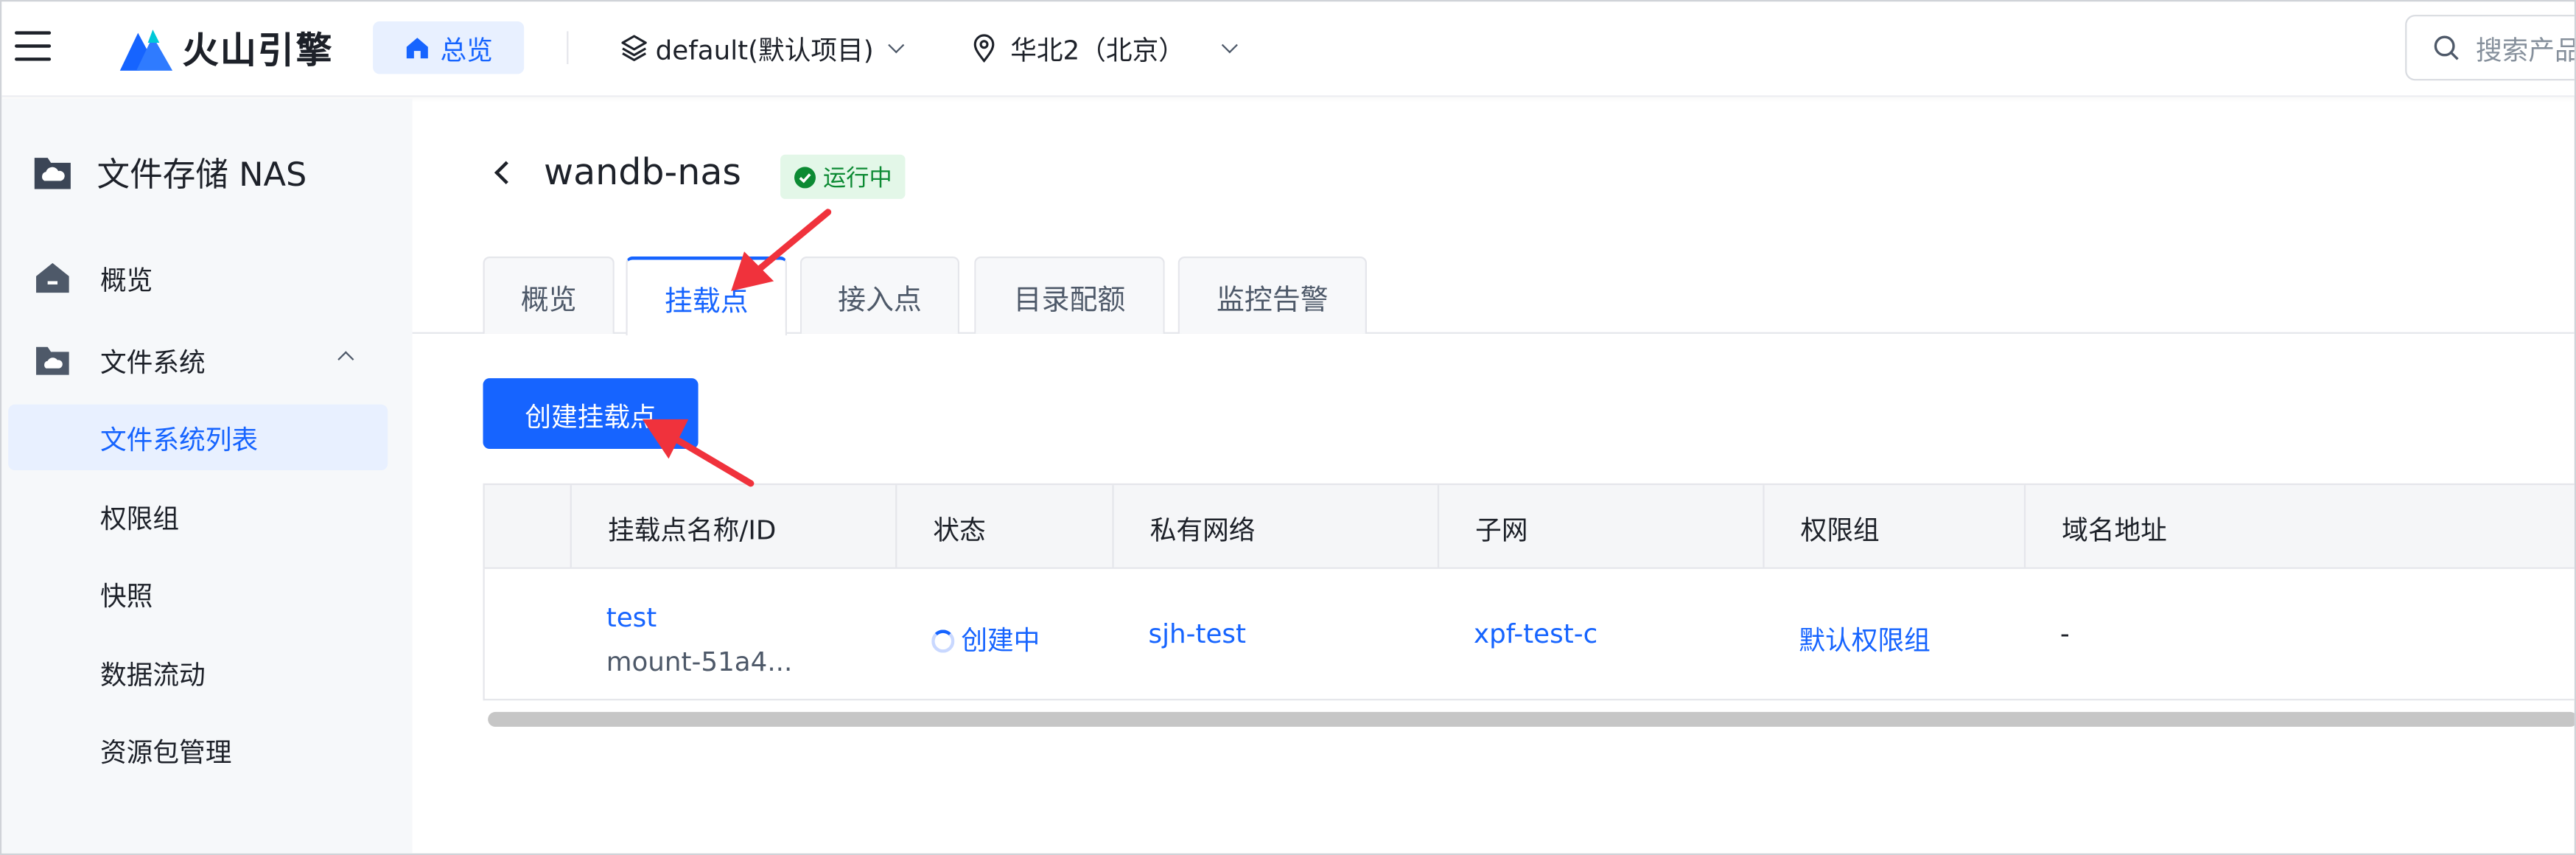 This screenshot has width=2576, height=855. I want to click on tab-mount-points: 挂载点, so click(706, 296).